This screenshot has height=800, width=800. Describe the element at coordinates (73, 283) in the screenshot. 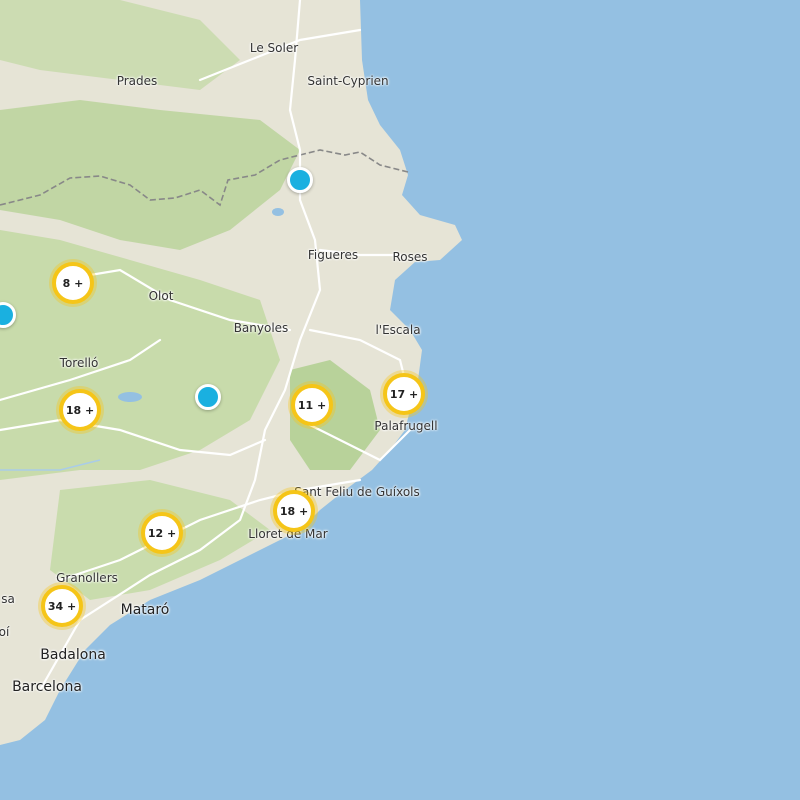

I see `cluster-marker: 8 +` at that location.